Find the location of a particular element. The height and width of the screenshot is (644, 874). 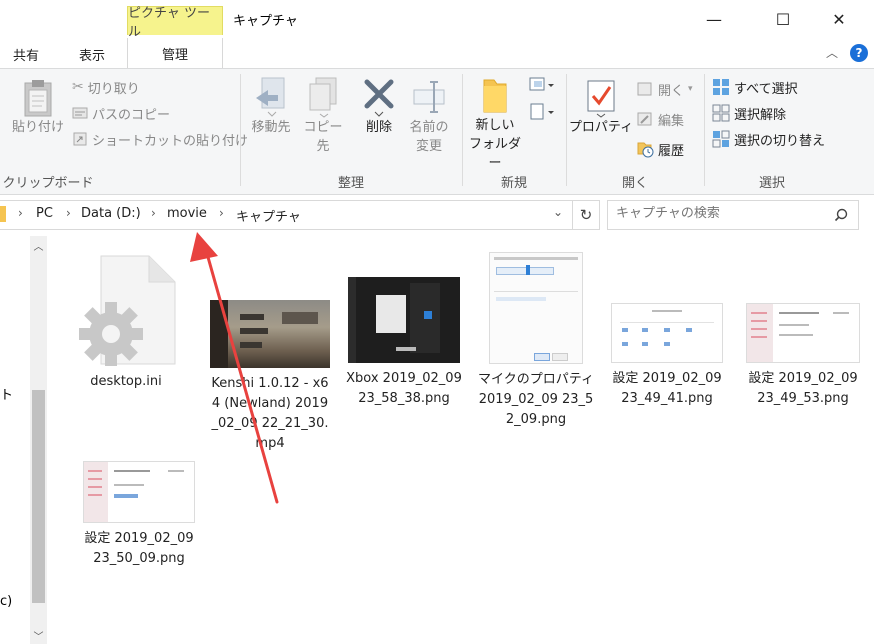

history-label: 履歴 is located at coordinates (671, 151).